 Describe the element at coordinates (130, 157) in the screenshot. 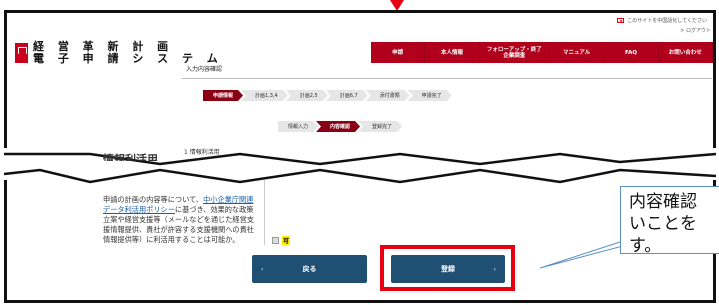

I see `section-label: 情報利活用` at that location.